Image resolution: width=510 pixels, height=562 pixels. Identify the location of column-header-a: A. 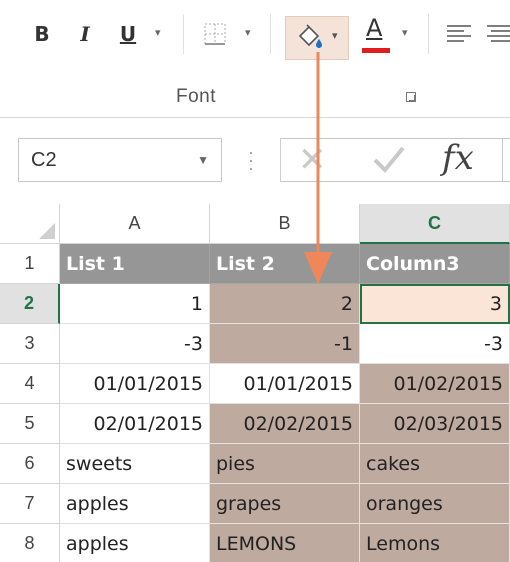
(135, 224).